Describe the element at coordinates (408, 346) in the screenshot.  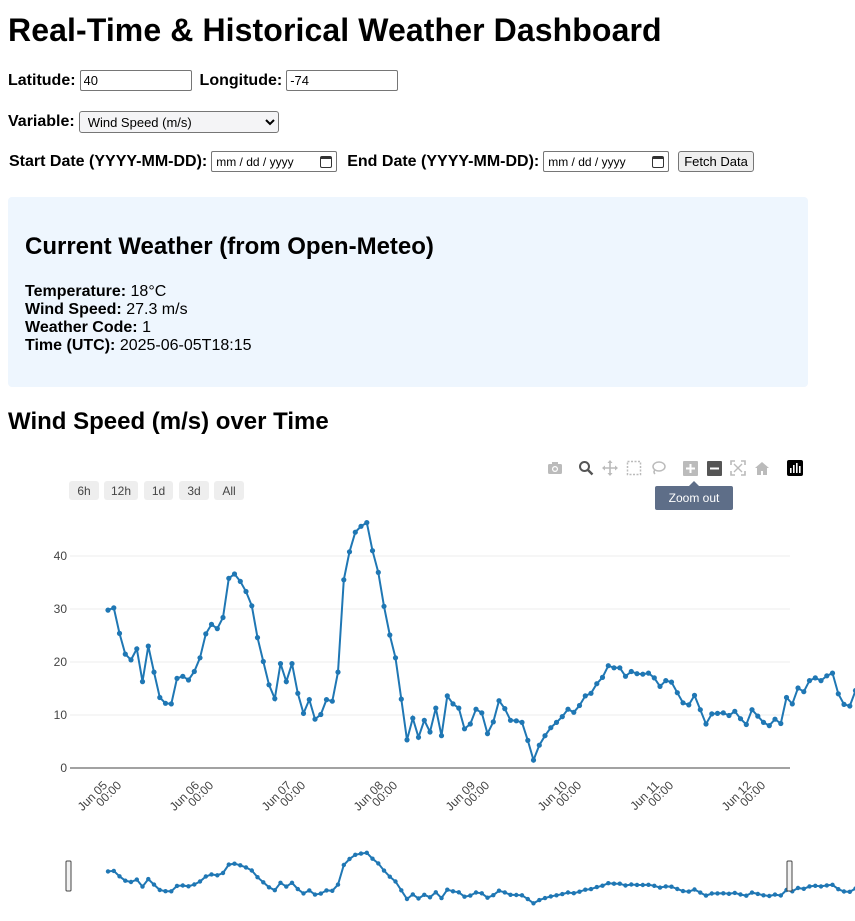
I see `time-line: Time (UTC): 2025-06-05T18:15` at that location.